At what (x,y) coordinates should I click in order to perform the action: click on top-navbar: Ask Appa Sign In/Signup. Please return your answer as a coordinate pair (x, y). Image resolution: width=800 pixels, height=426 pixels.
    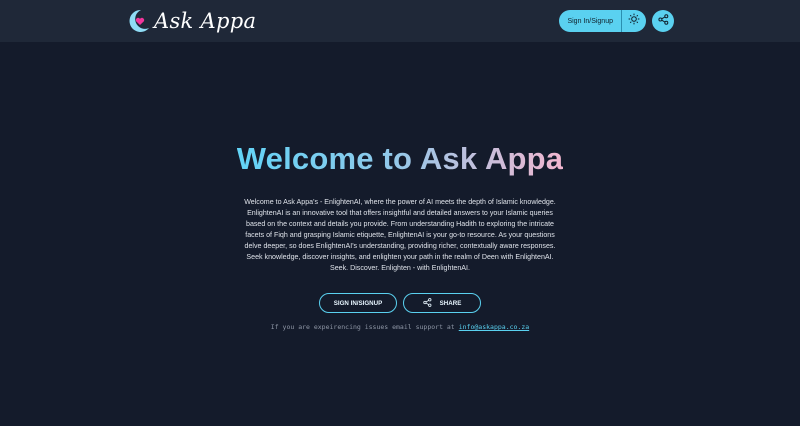
    Looking at the image, I should click on (400, 21).